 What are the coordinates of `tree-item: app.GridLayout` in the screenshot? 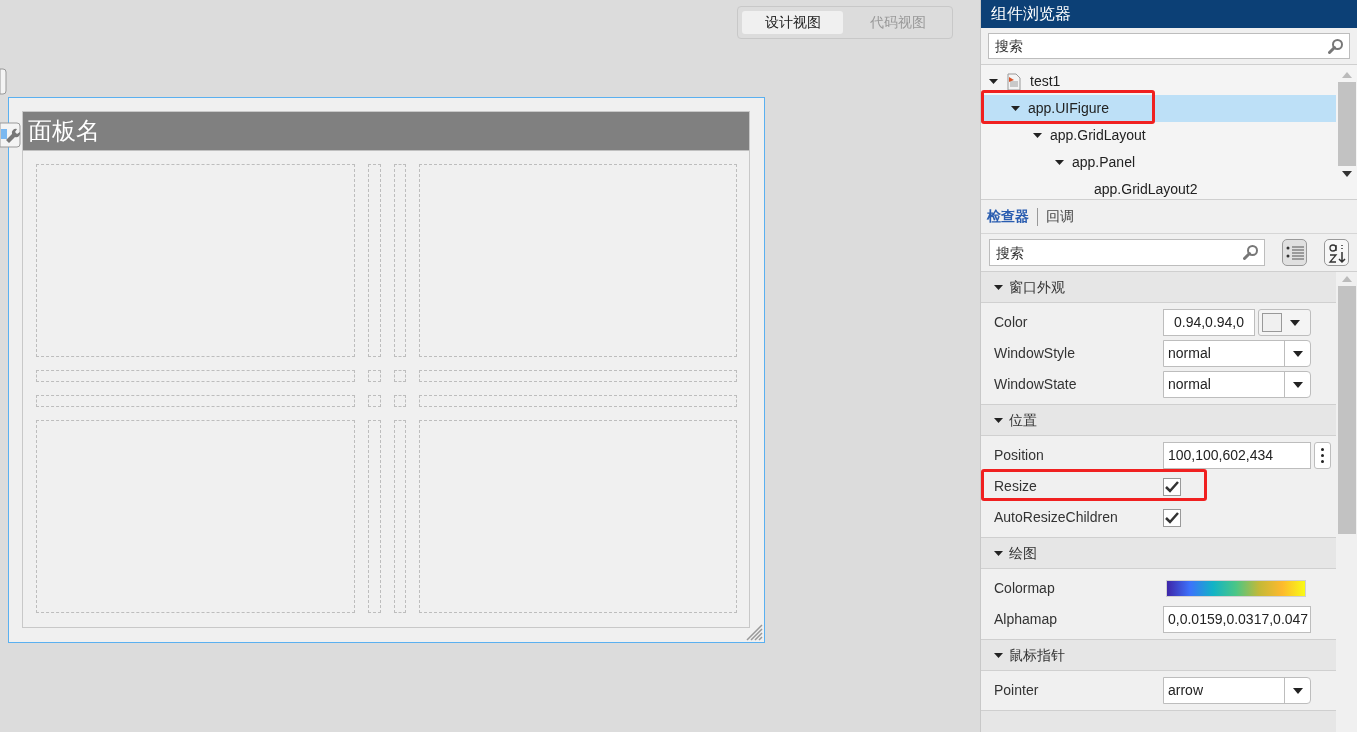 It's located at (1158, 135).